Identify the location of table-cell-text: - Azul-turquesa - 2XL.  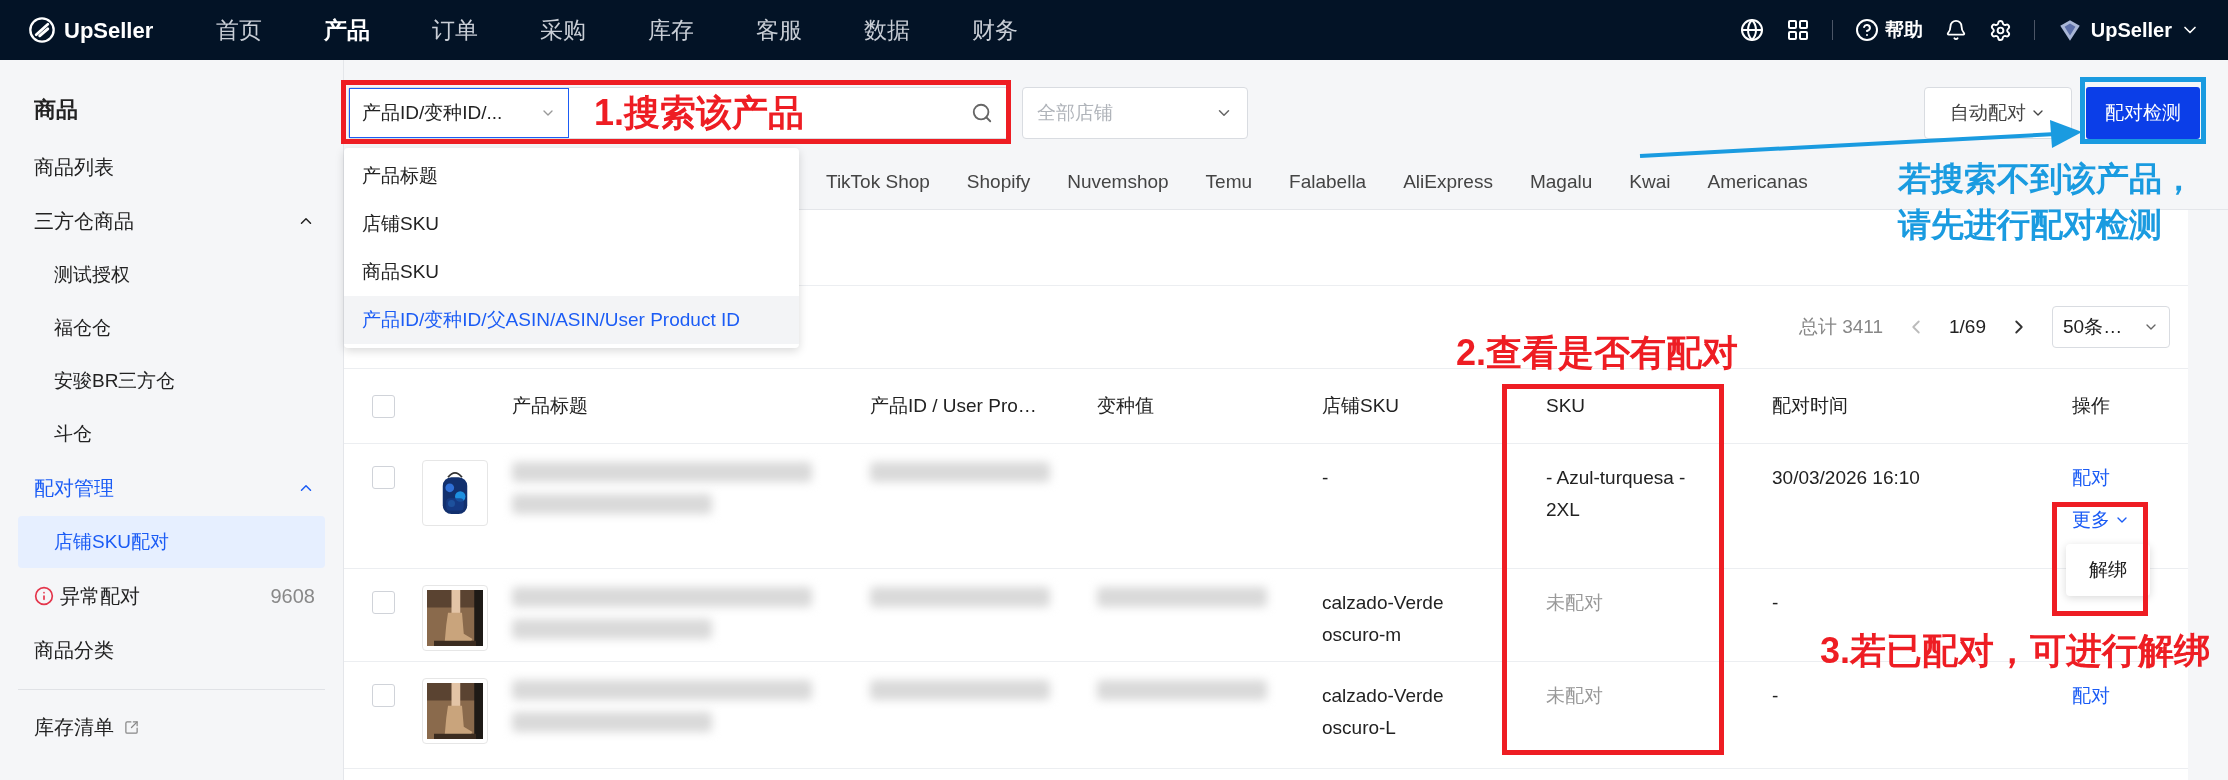
(1616, 494).